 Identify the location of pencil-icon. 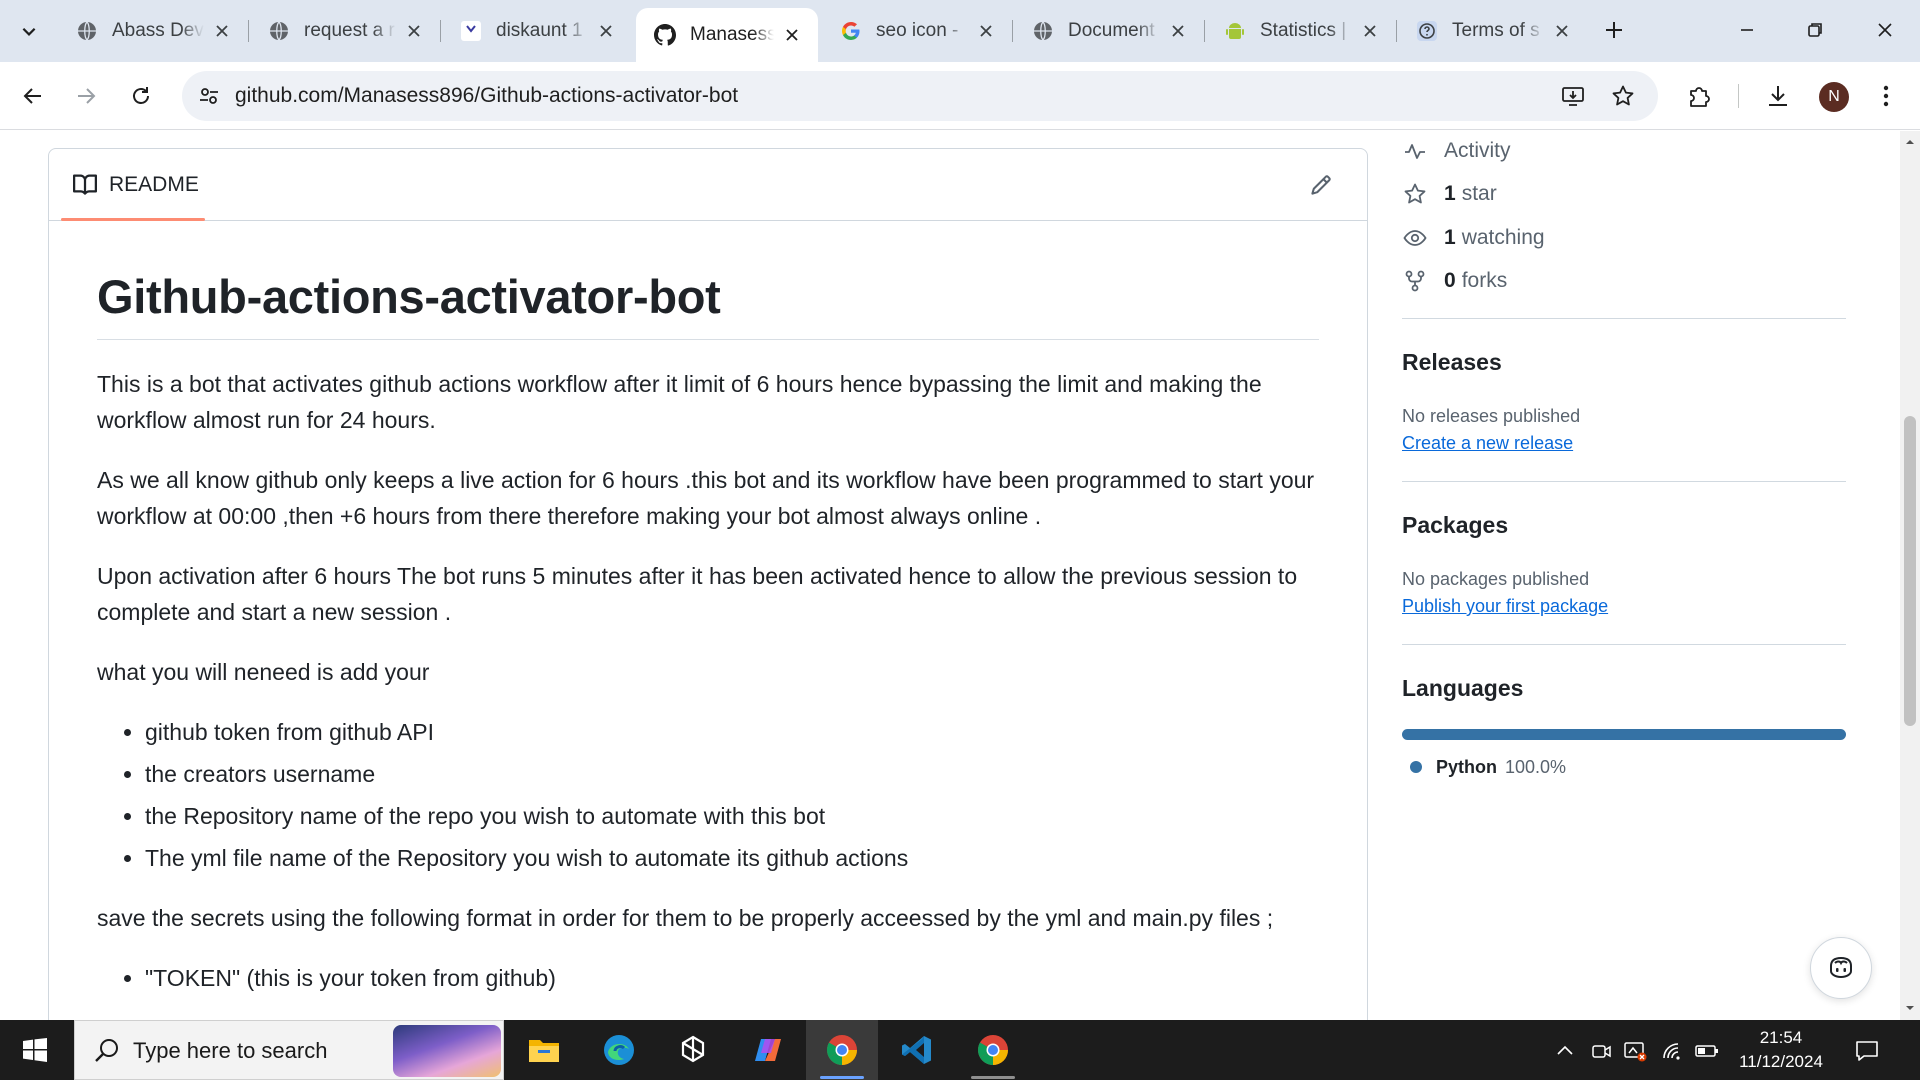
(1321, 185).